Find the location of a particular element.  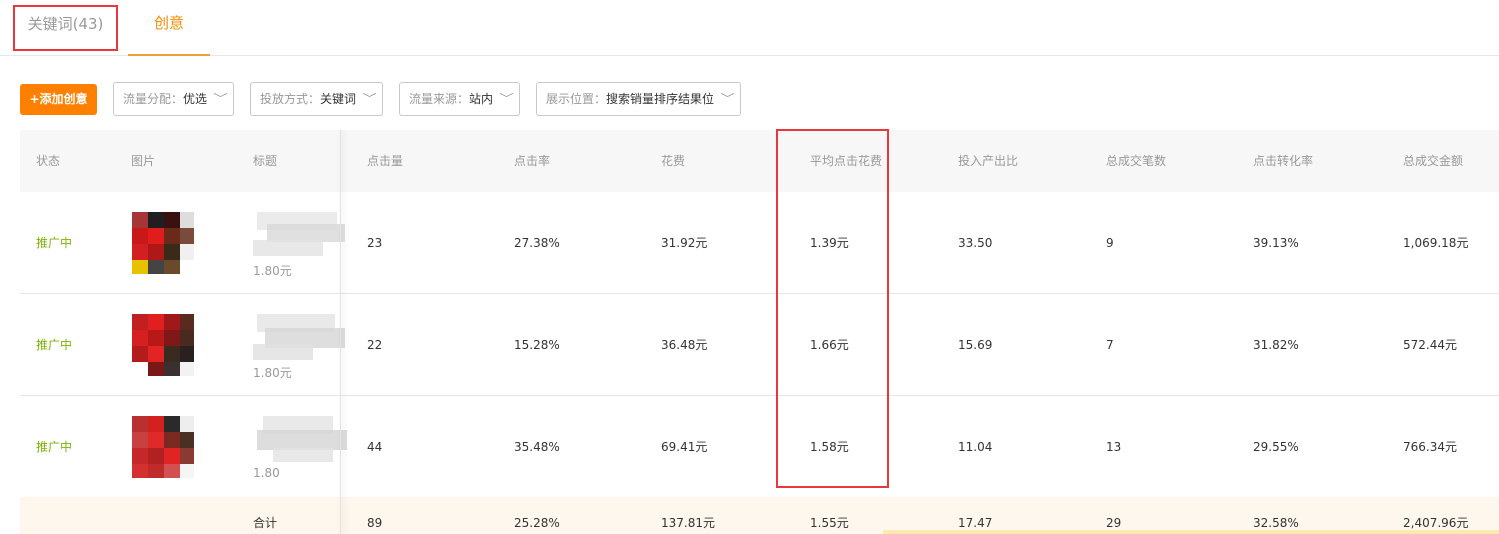

orders-cell: 9 is located at coordinates (1110, 243).